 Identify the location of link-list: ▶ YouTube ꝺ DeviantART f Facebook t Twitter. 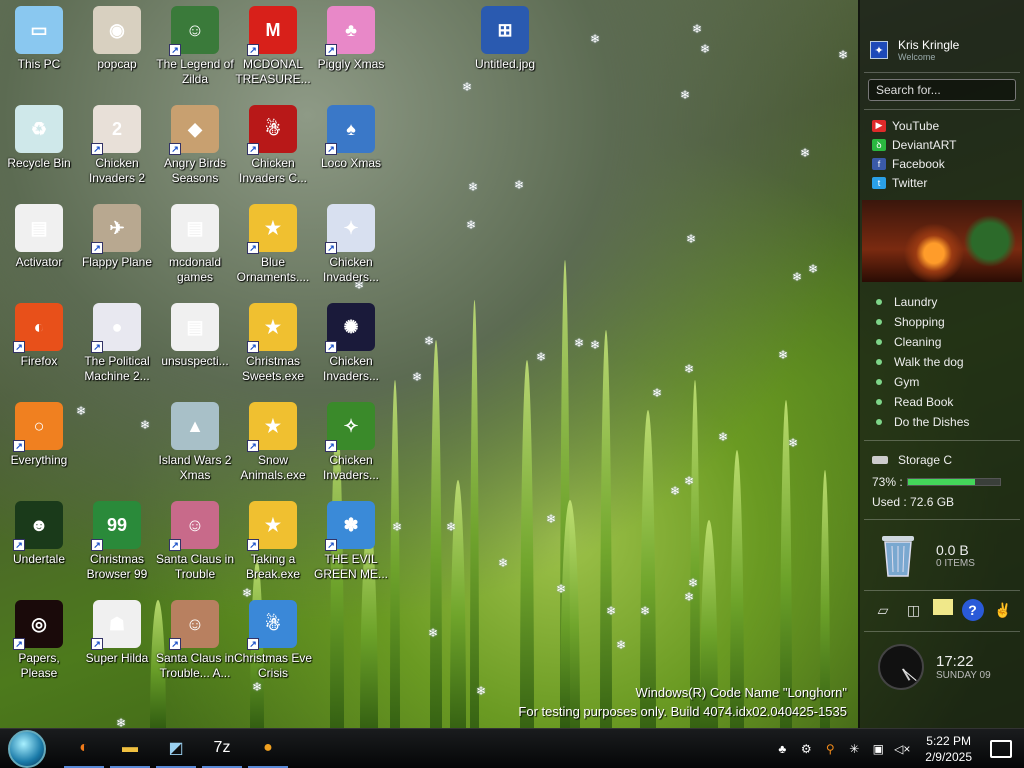
(942, 154).